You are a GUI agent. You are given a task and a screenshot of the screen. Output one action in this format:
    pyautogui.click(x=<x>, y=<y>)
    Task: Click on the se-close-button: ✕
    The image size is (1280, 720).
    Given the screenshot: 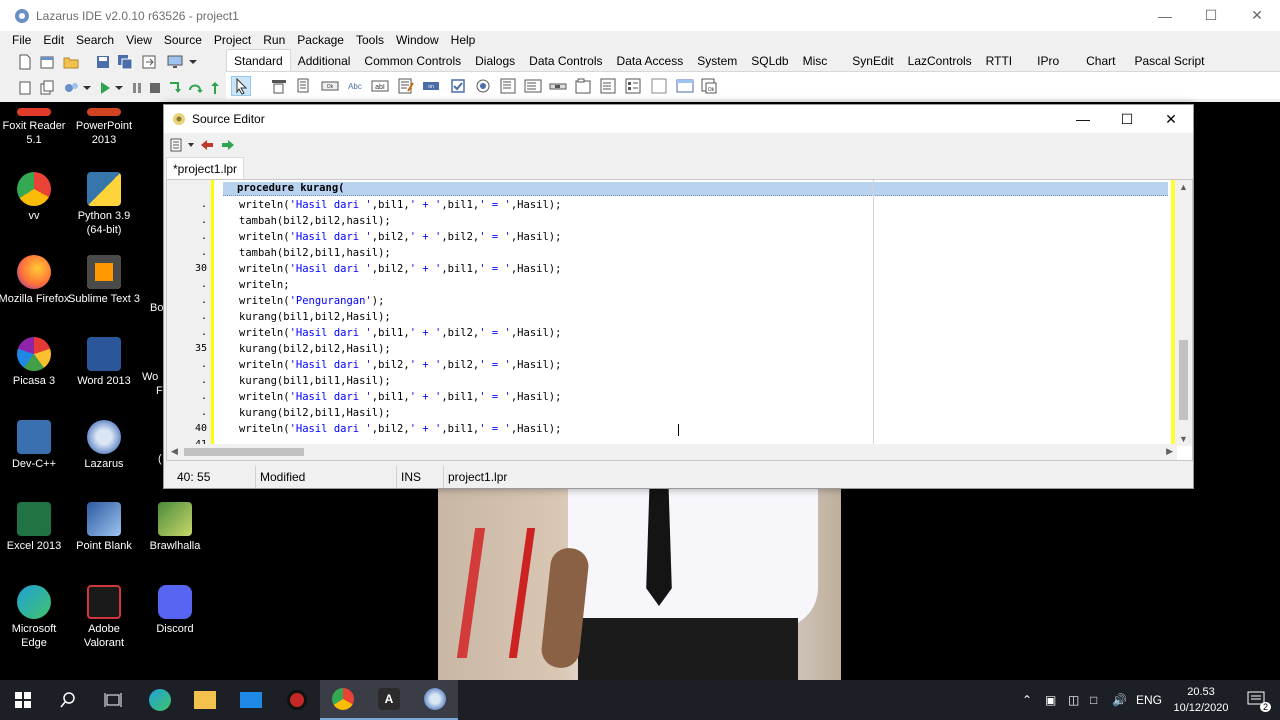 What is the action you would take?
    pyautogui.click(x=1171, y=119)
    